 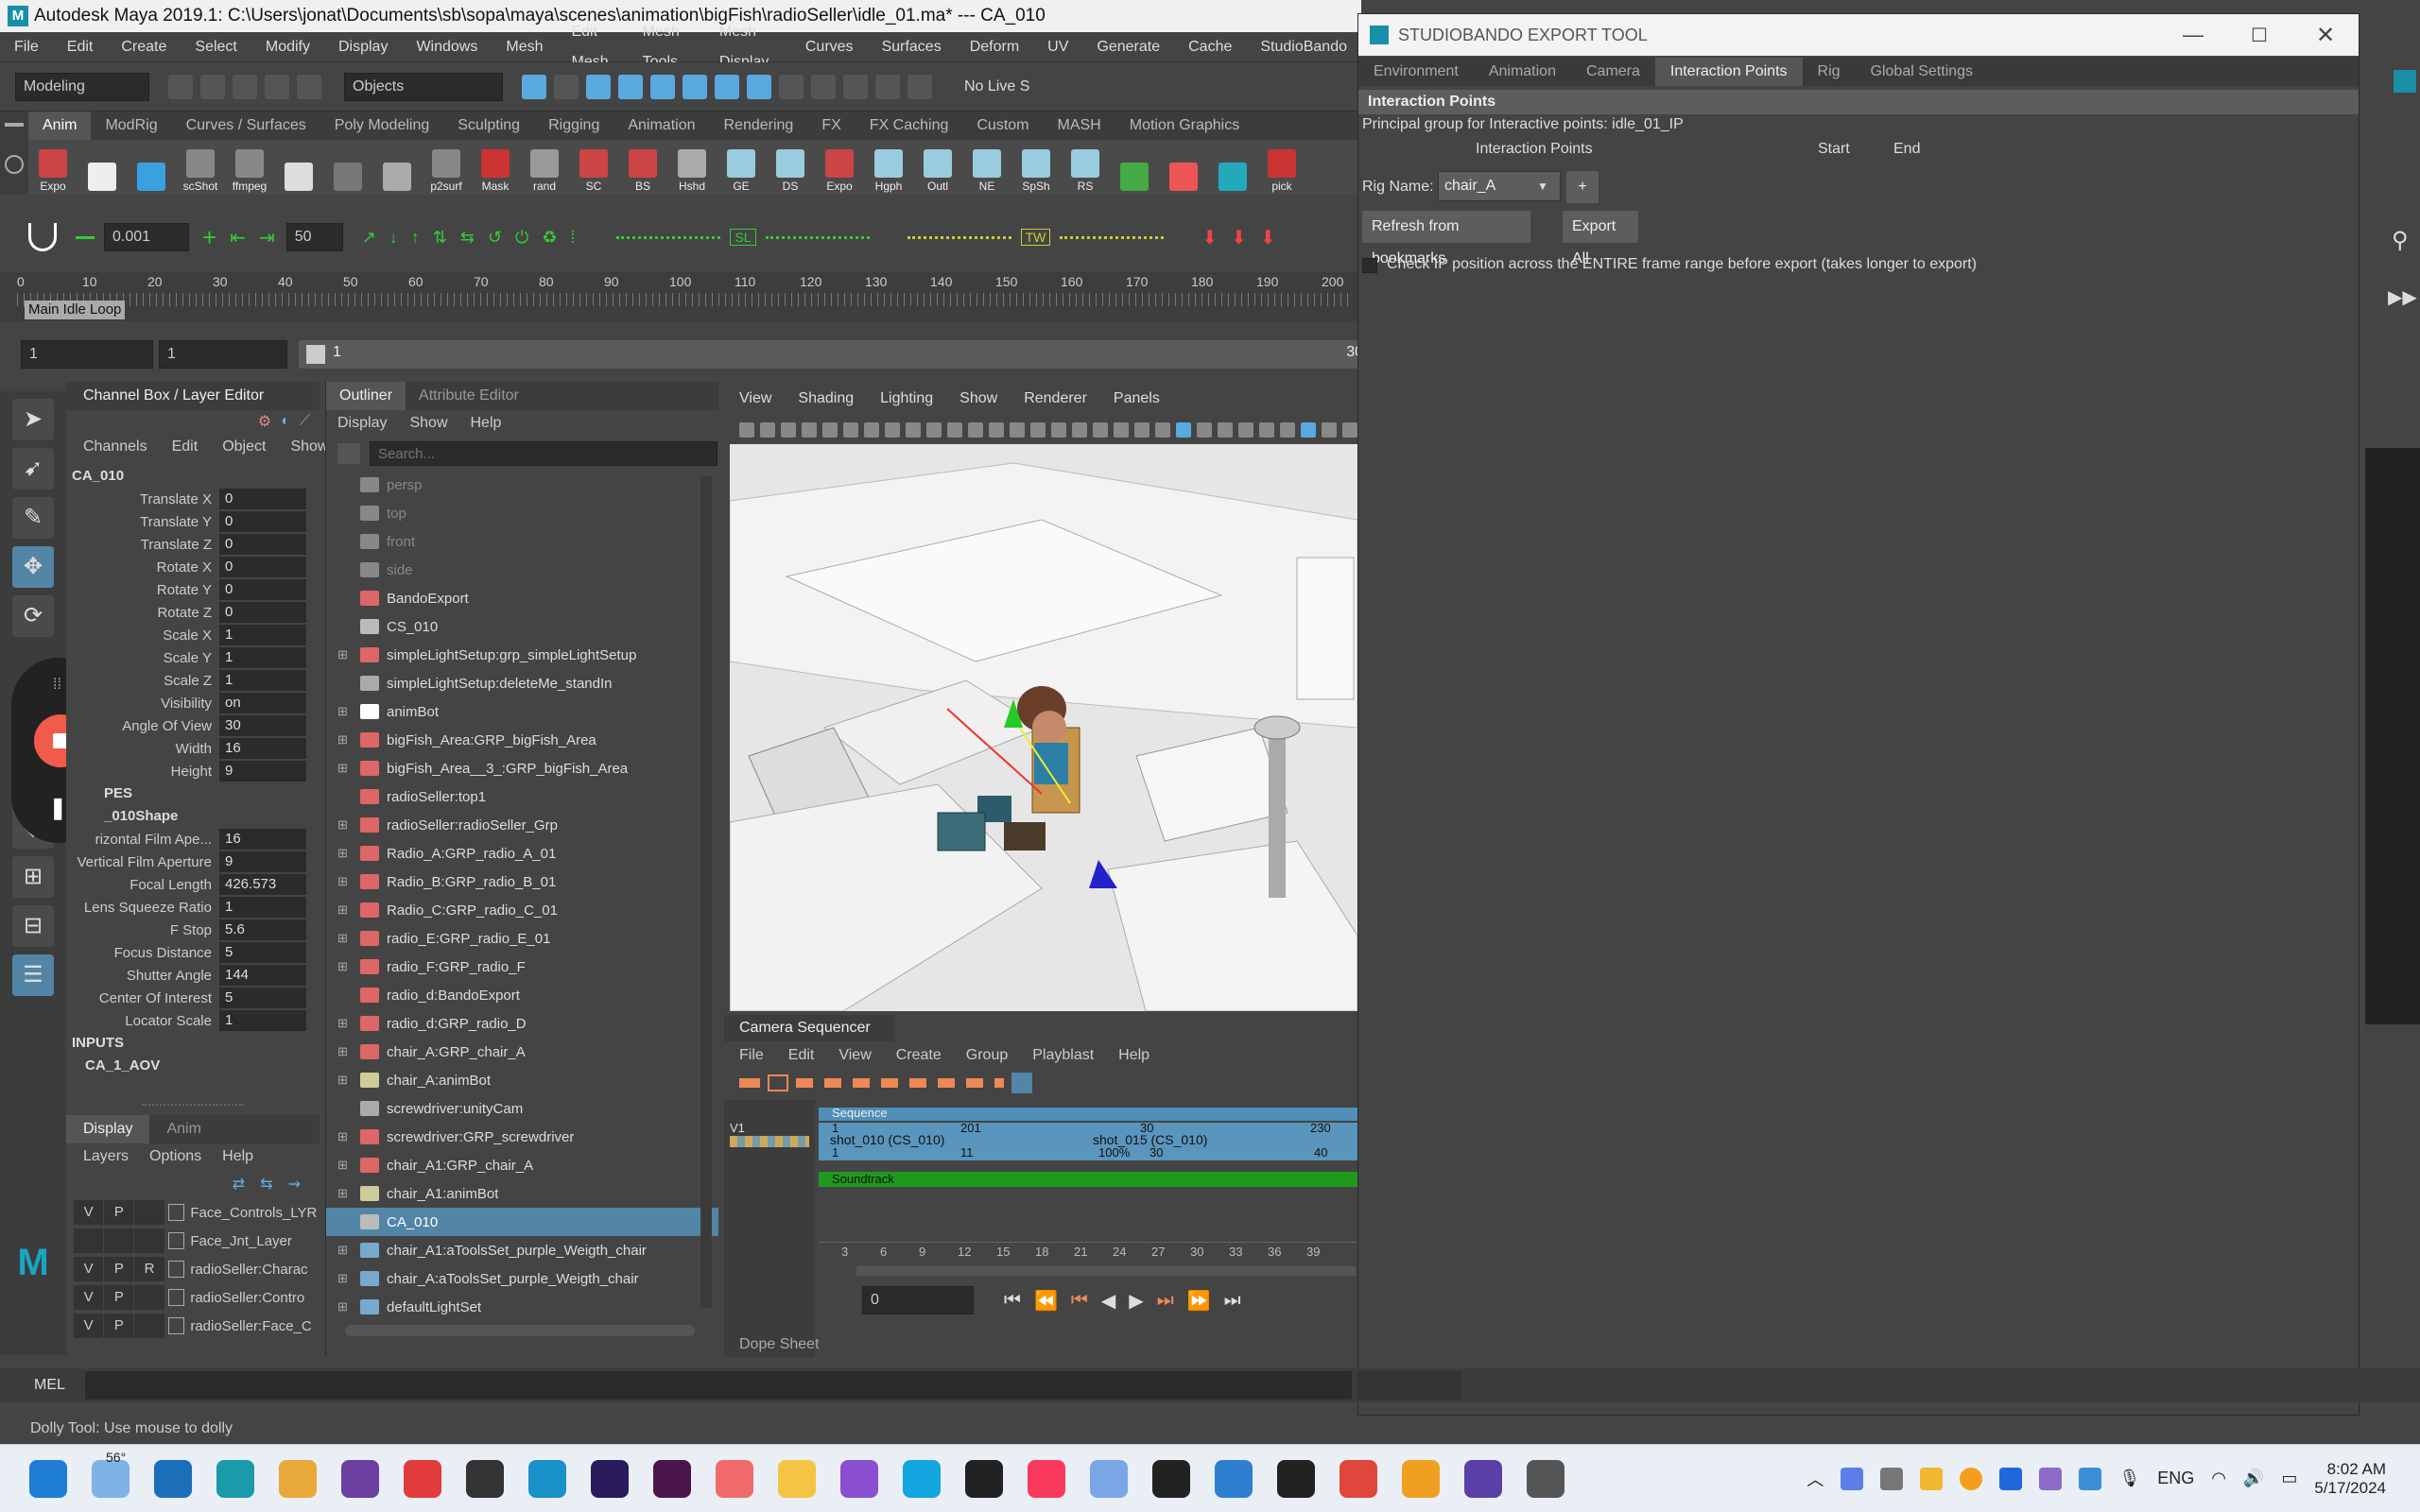 What do you see at coordinates (727, 86) in the screenshot?
I see `snap-surface-icon` at bounding box center [727, 86].